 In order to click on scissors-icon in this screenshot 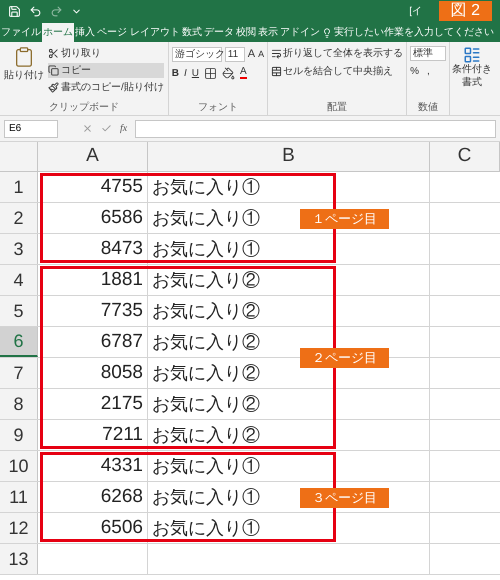, I will do `click(53, 53)`.